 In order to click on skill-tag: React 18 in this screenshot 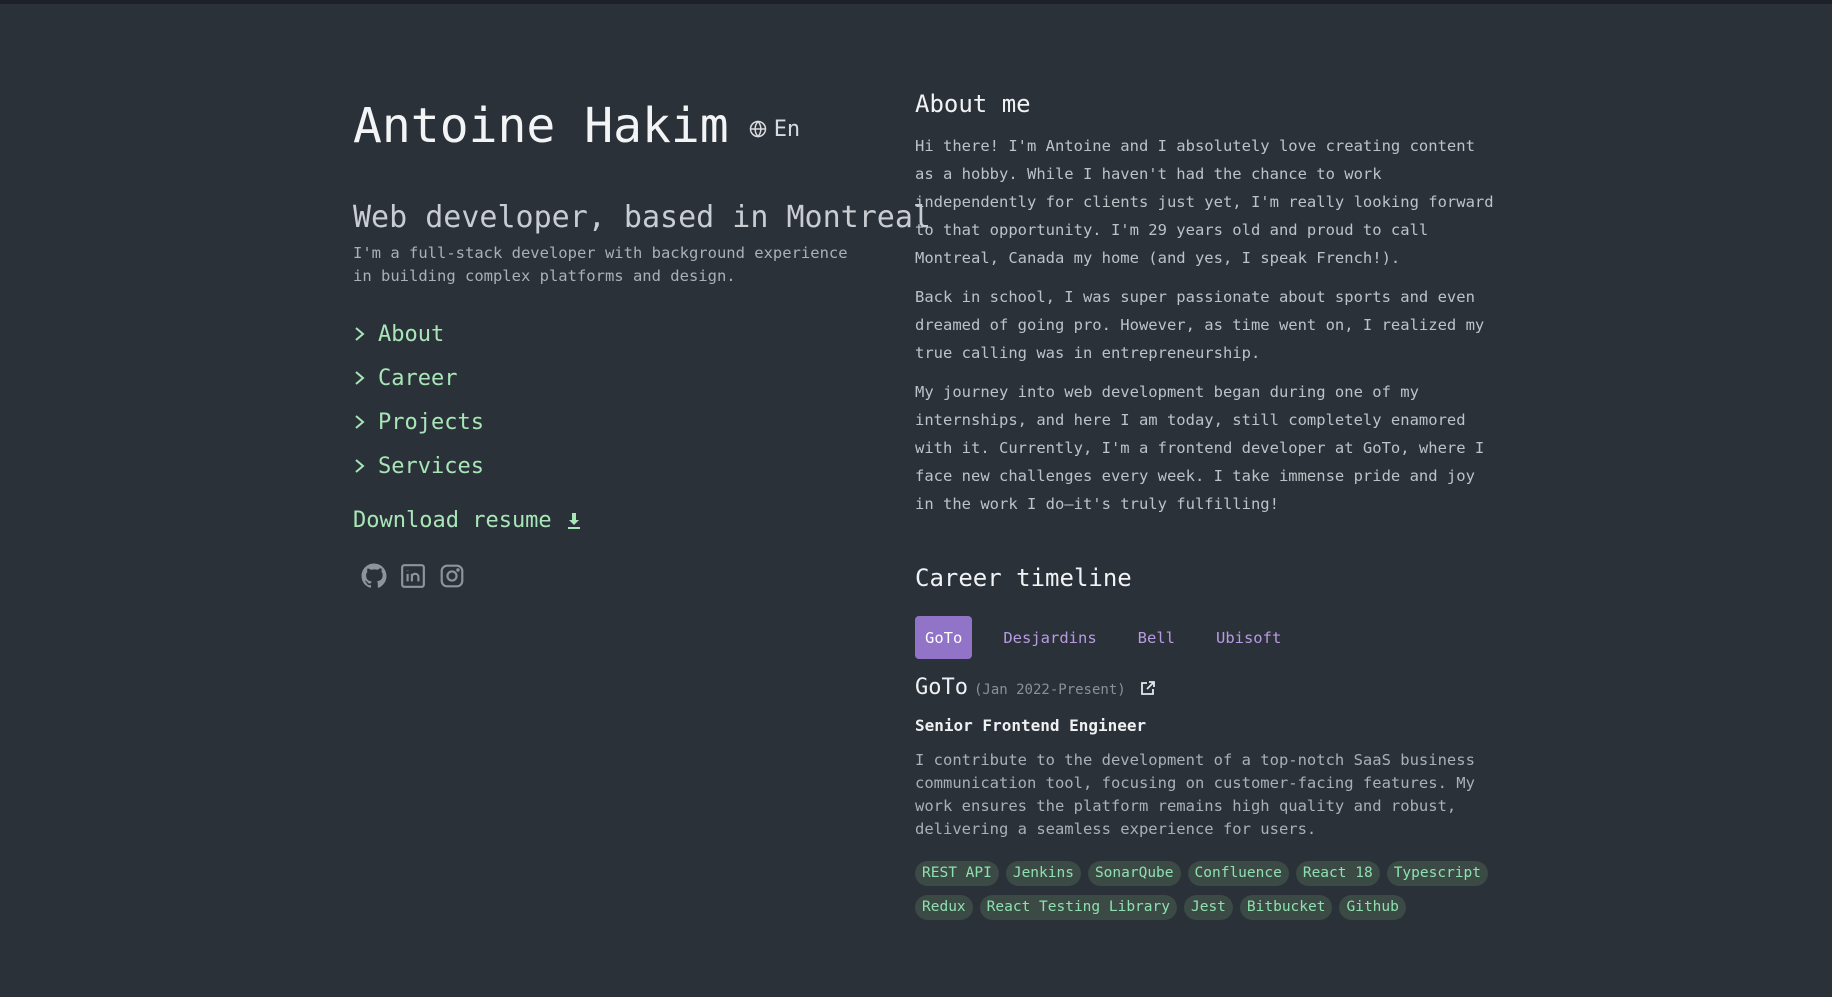, I will do `click(1337, 873)`.